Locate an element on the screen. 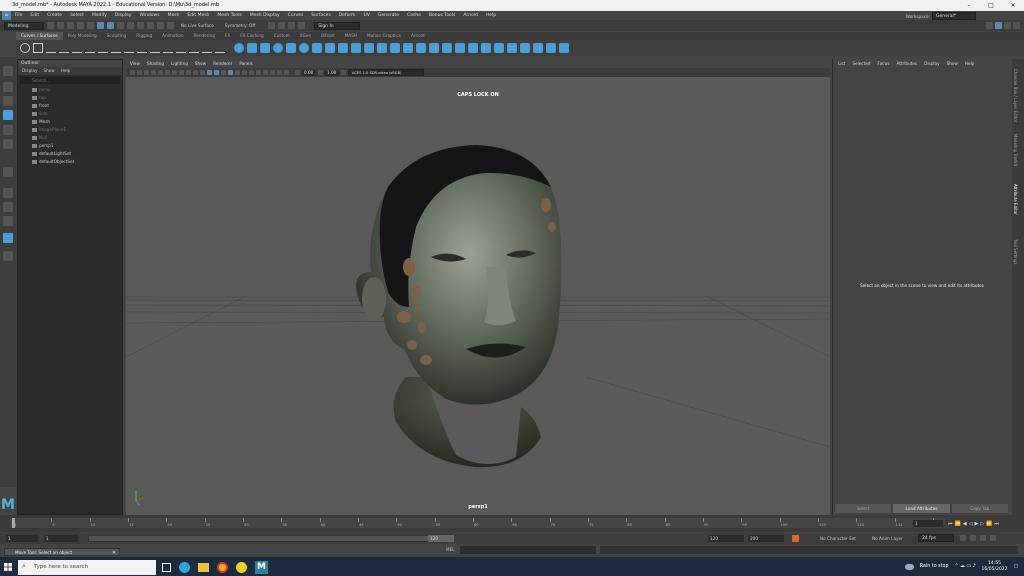  menu-bonus-tools: Bonus Tools is located at coordinates (442, 15).